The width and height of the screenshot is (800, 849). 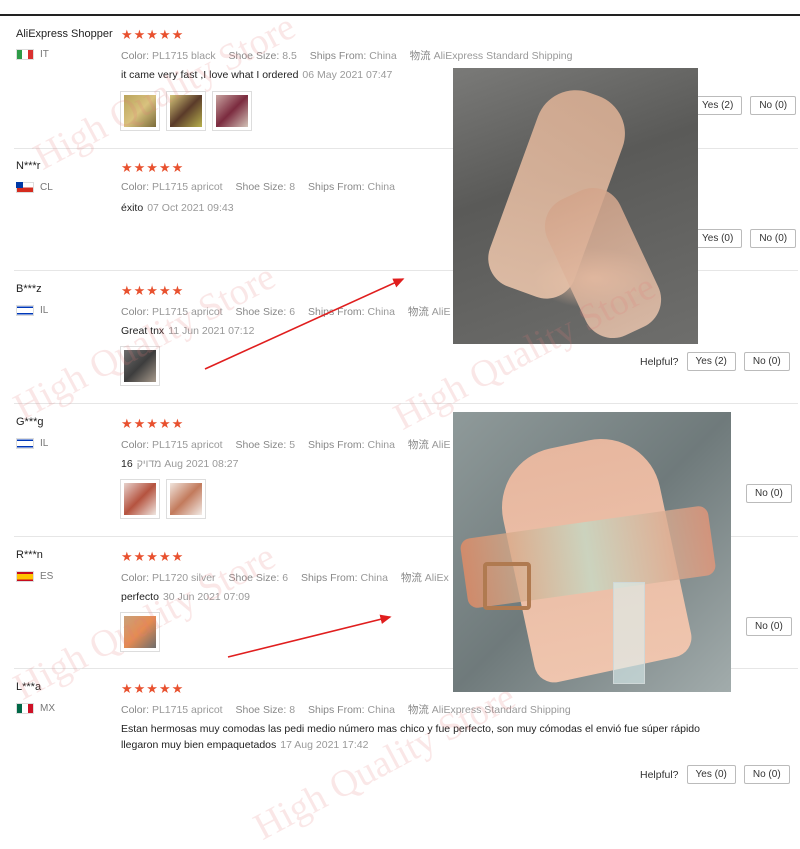 I want to click on annotation-arrows, so click(x=304, y=468).